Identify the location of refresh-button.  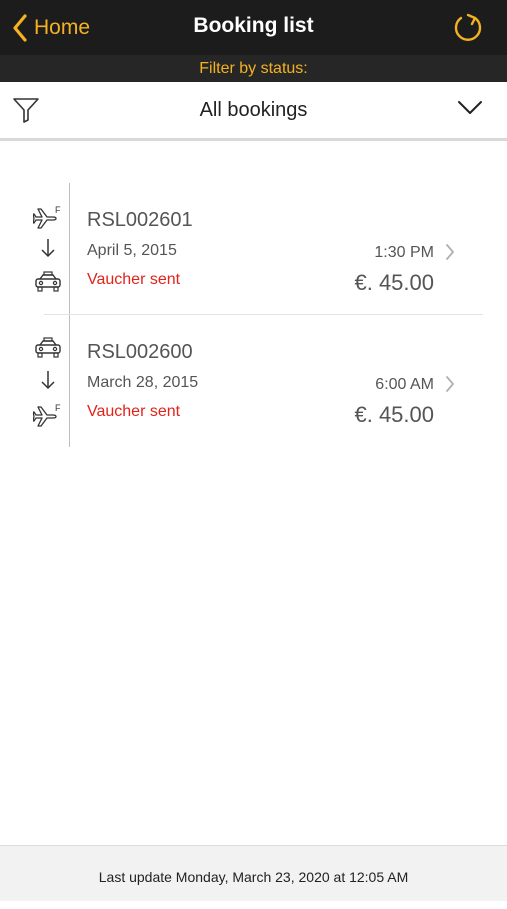
(468, 28).